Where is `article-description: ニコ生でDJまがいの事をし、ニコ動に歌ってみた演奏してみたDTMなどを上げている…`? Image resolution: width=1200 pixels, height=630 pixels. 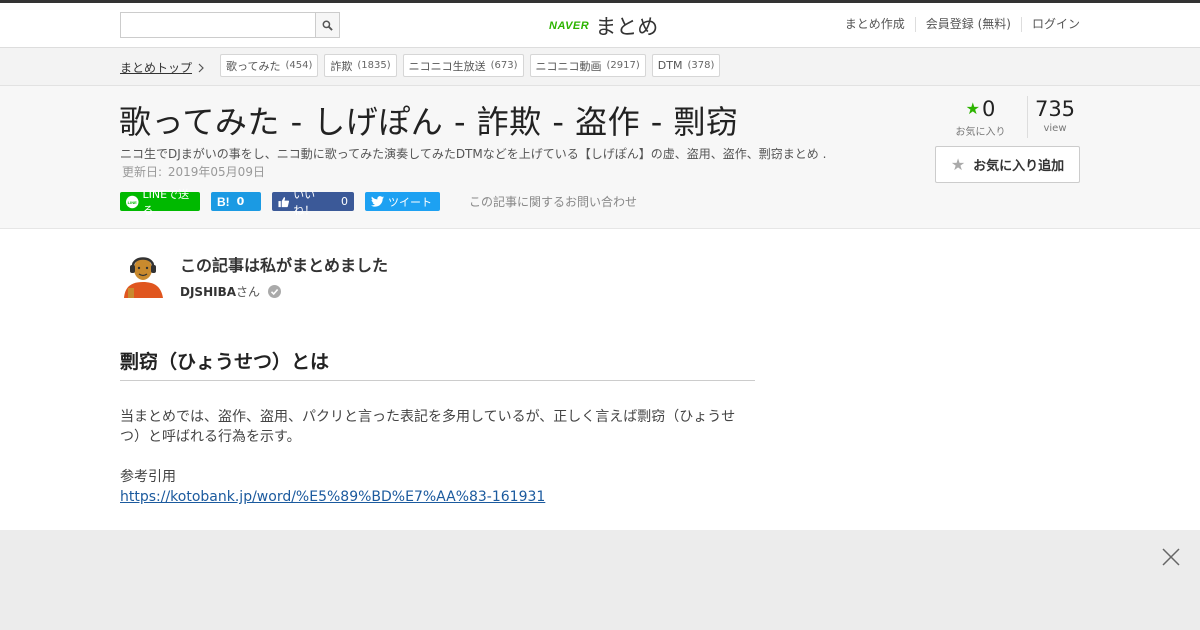
article-description: ニコ生でDJまがいの事をし、ニコ動に歌ってみた演奏してみたDTMなどを上げている… is located at coordinates (473, 154).